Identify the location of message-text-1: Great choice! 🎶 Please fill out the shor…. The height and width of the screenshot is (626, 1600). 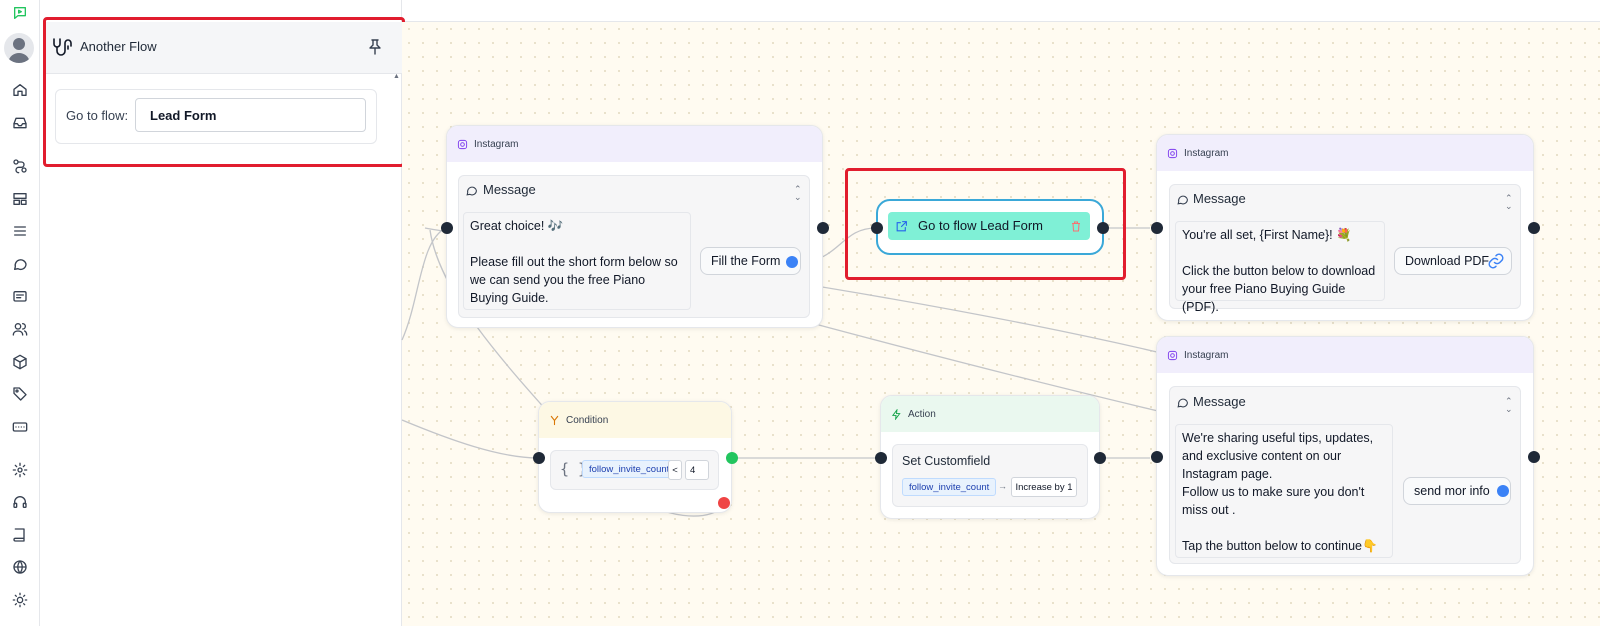
(577, 261).